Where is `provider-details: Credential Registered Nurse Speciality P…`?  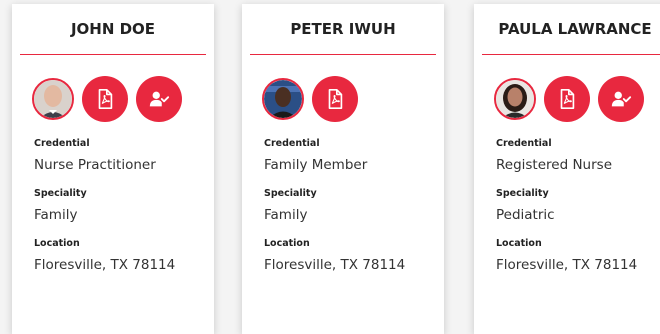
provider-details: Credential Registered Nurse Speciality P… is located at coordinates (578, 206).